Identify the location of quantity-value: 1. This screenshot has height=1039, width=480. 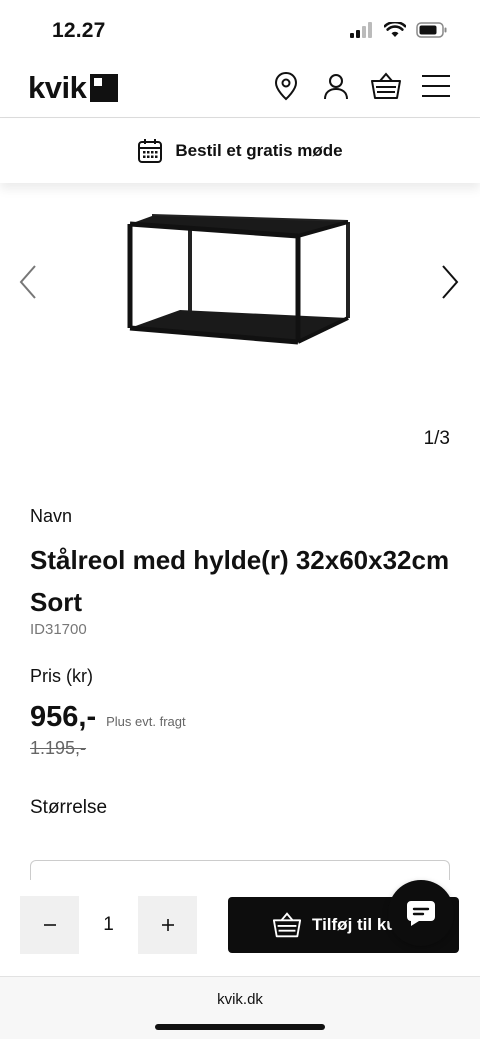
(108, 925).